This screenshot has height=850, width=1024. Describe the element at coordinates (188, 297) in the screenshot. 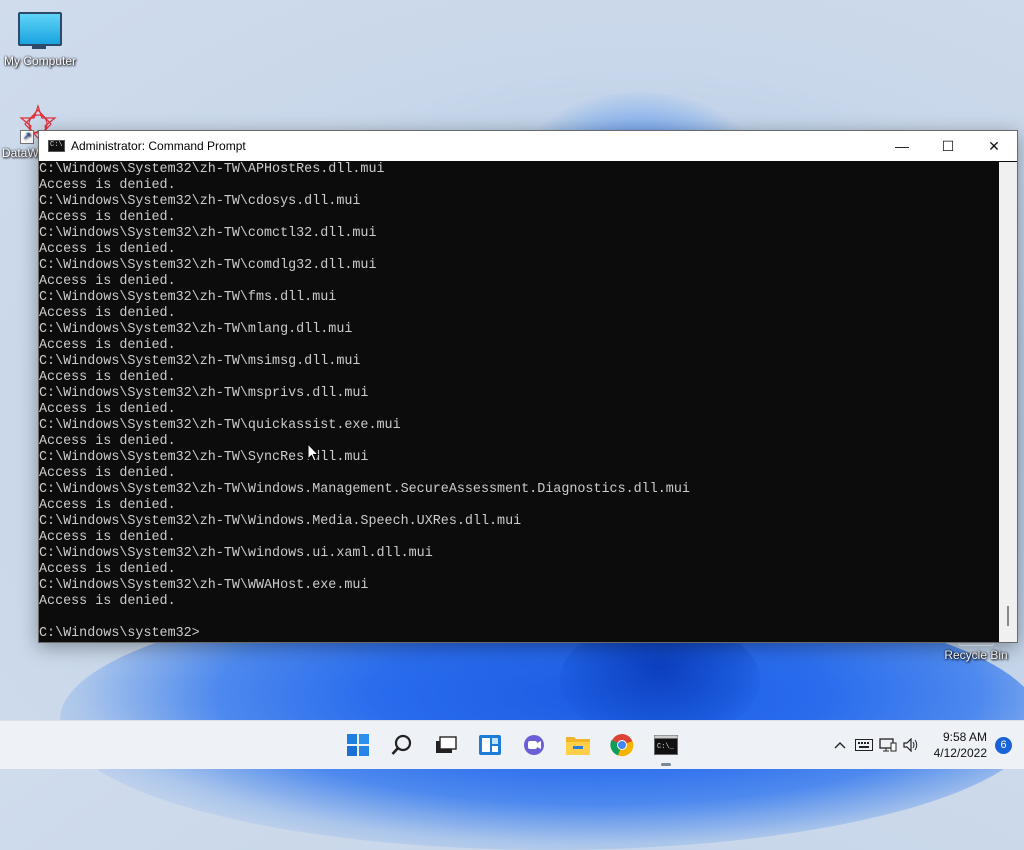

I see `console-line: C:\Windows\System32\zh-TW\fms.dll.mui` at that location.